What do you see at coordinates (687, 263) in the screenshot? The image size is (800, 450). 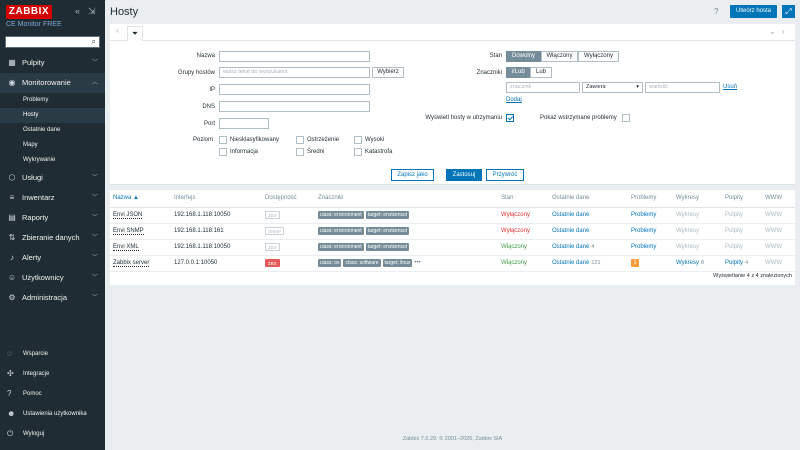 I see `graphs-link: Wykresy` at bounding box center [687, 263].